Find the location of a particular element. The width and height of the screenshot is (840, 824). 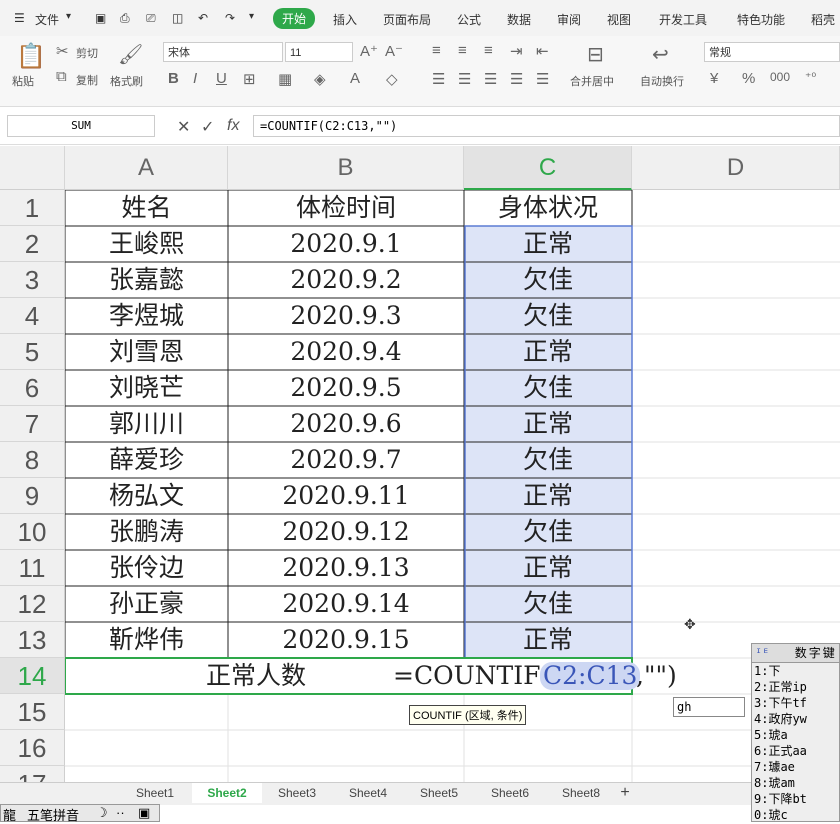

header-exam-time: 体检时间 is located at coordinates (346, 208).